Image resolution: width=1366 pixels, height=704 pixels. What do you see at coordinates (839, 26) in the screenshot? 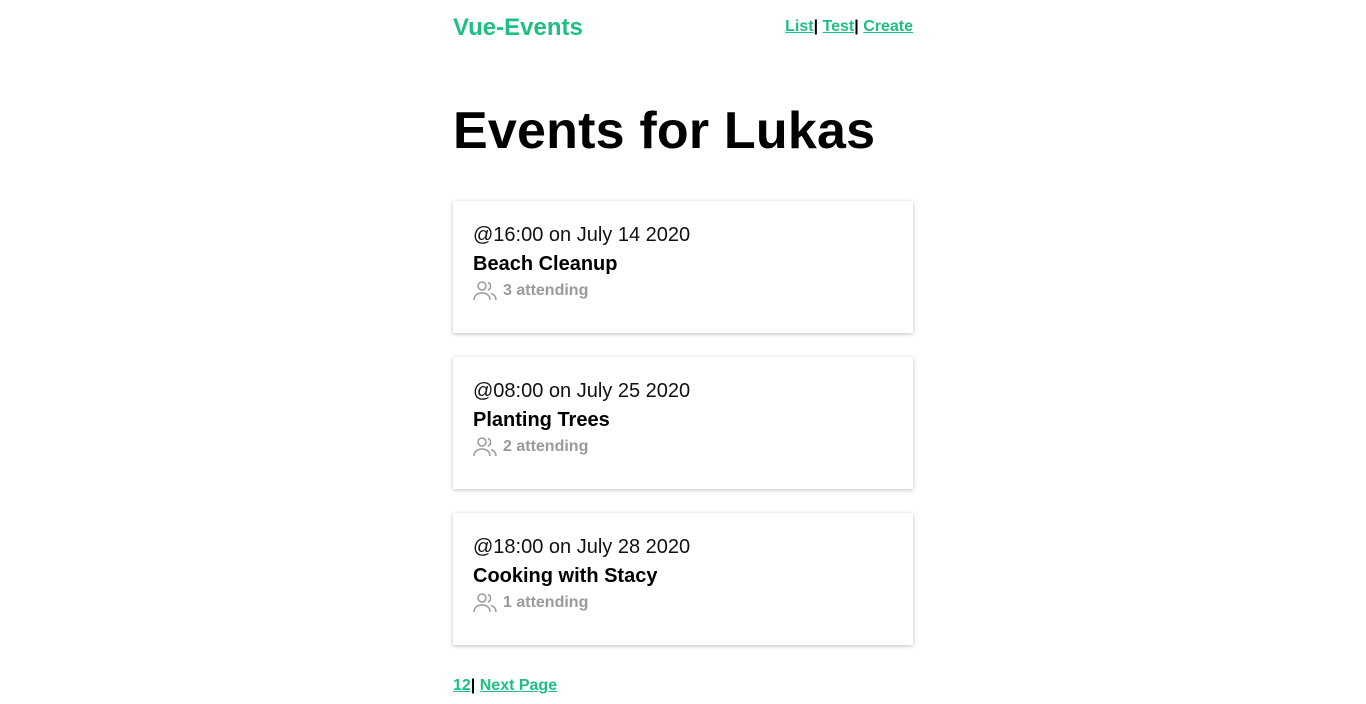
I see `nav-link-test: Test` at bounding box center [839, 26].